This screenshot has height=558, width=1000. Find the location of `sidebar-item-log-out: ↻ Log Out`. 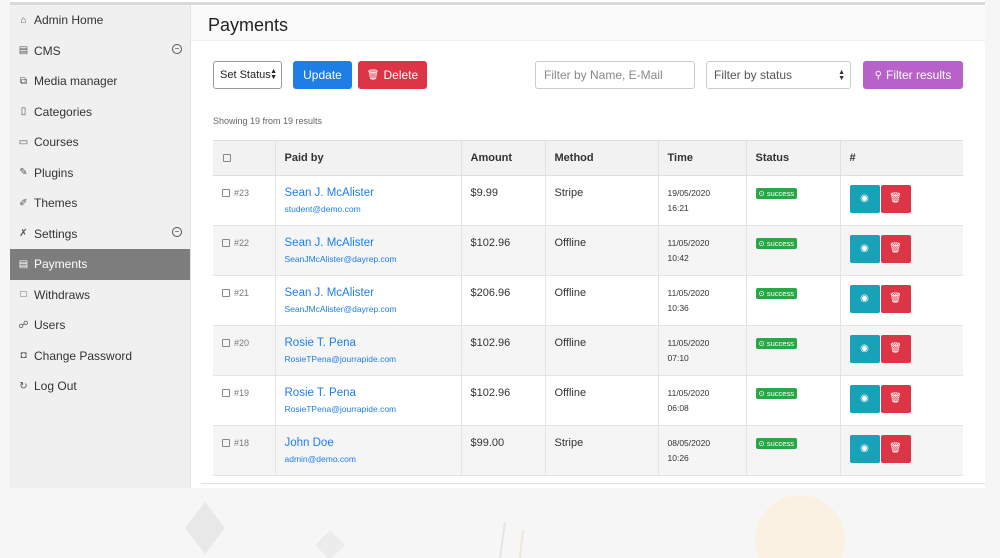

sidebar-item-log-out: ↻ Log Out is located at coordinates (100, 386).